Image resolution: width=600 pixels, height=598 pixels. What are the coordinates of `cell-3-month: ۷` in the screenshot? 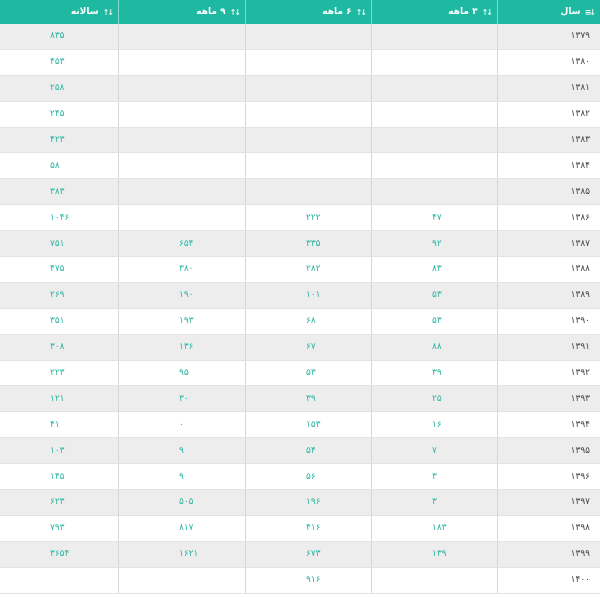 It's located at (434, 451).